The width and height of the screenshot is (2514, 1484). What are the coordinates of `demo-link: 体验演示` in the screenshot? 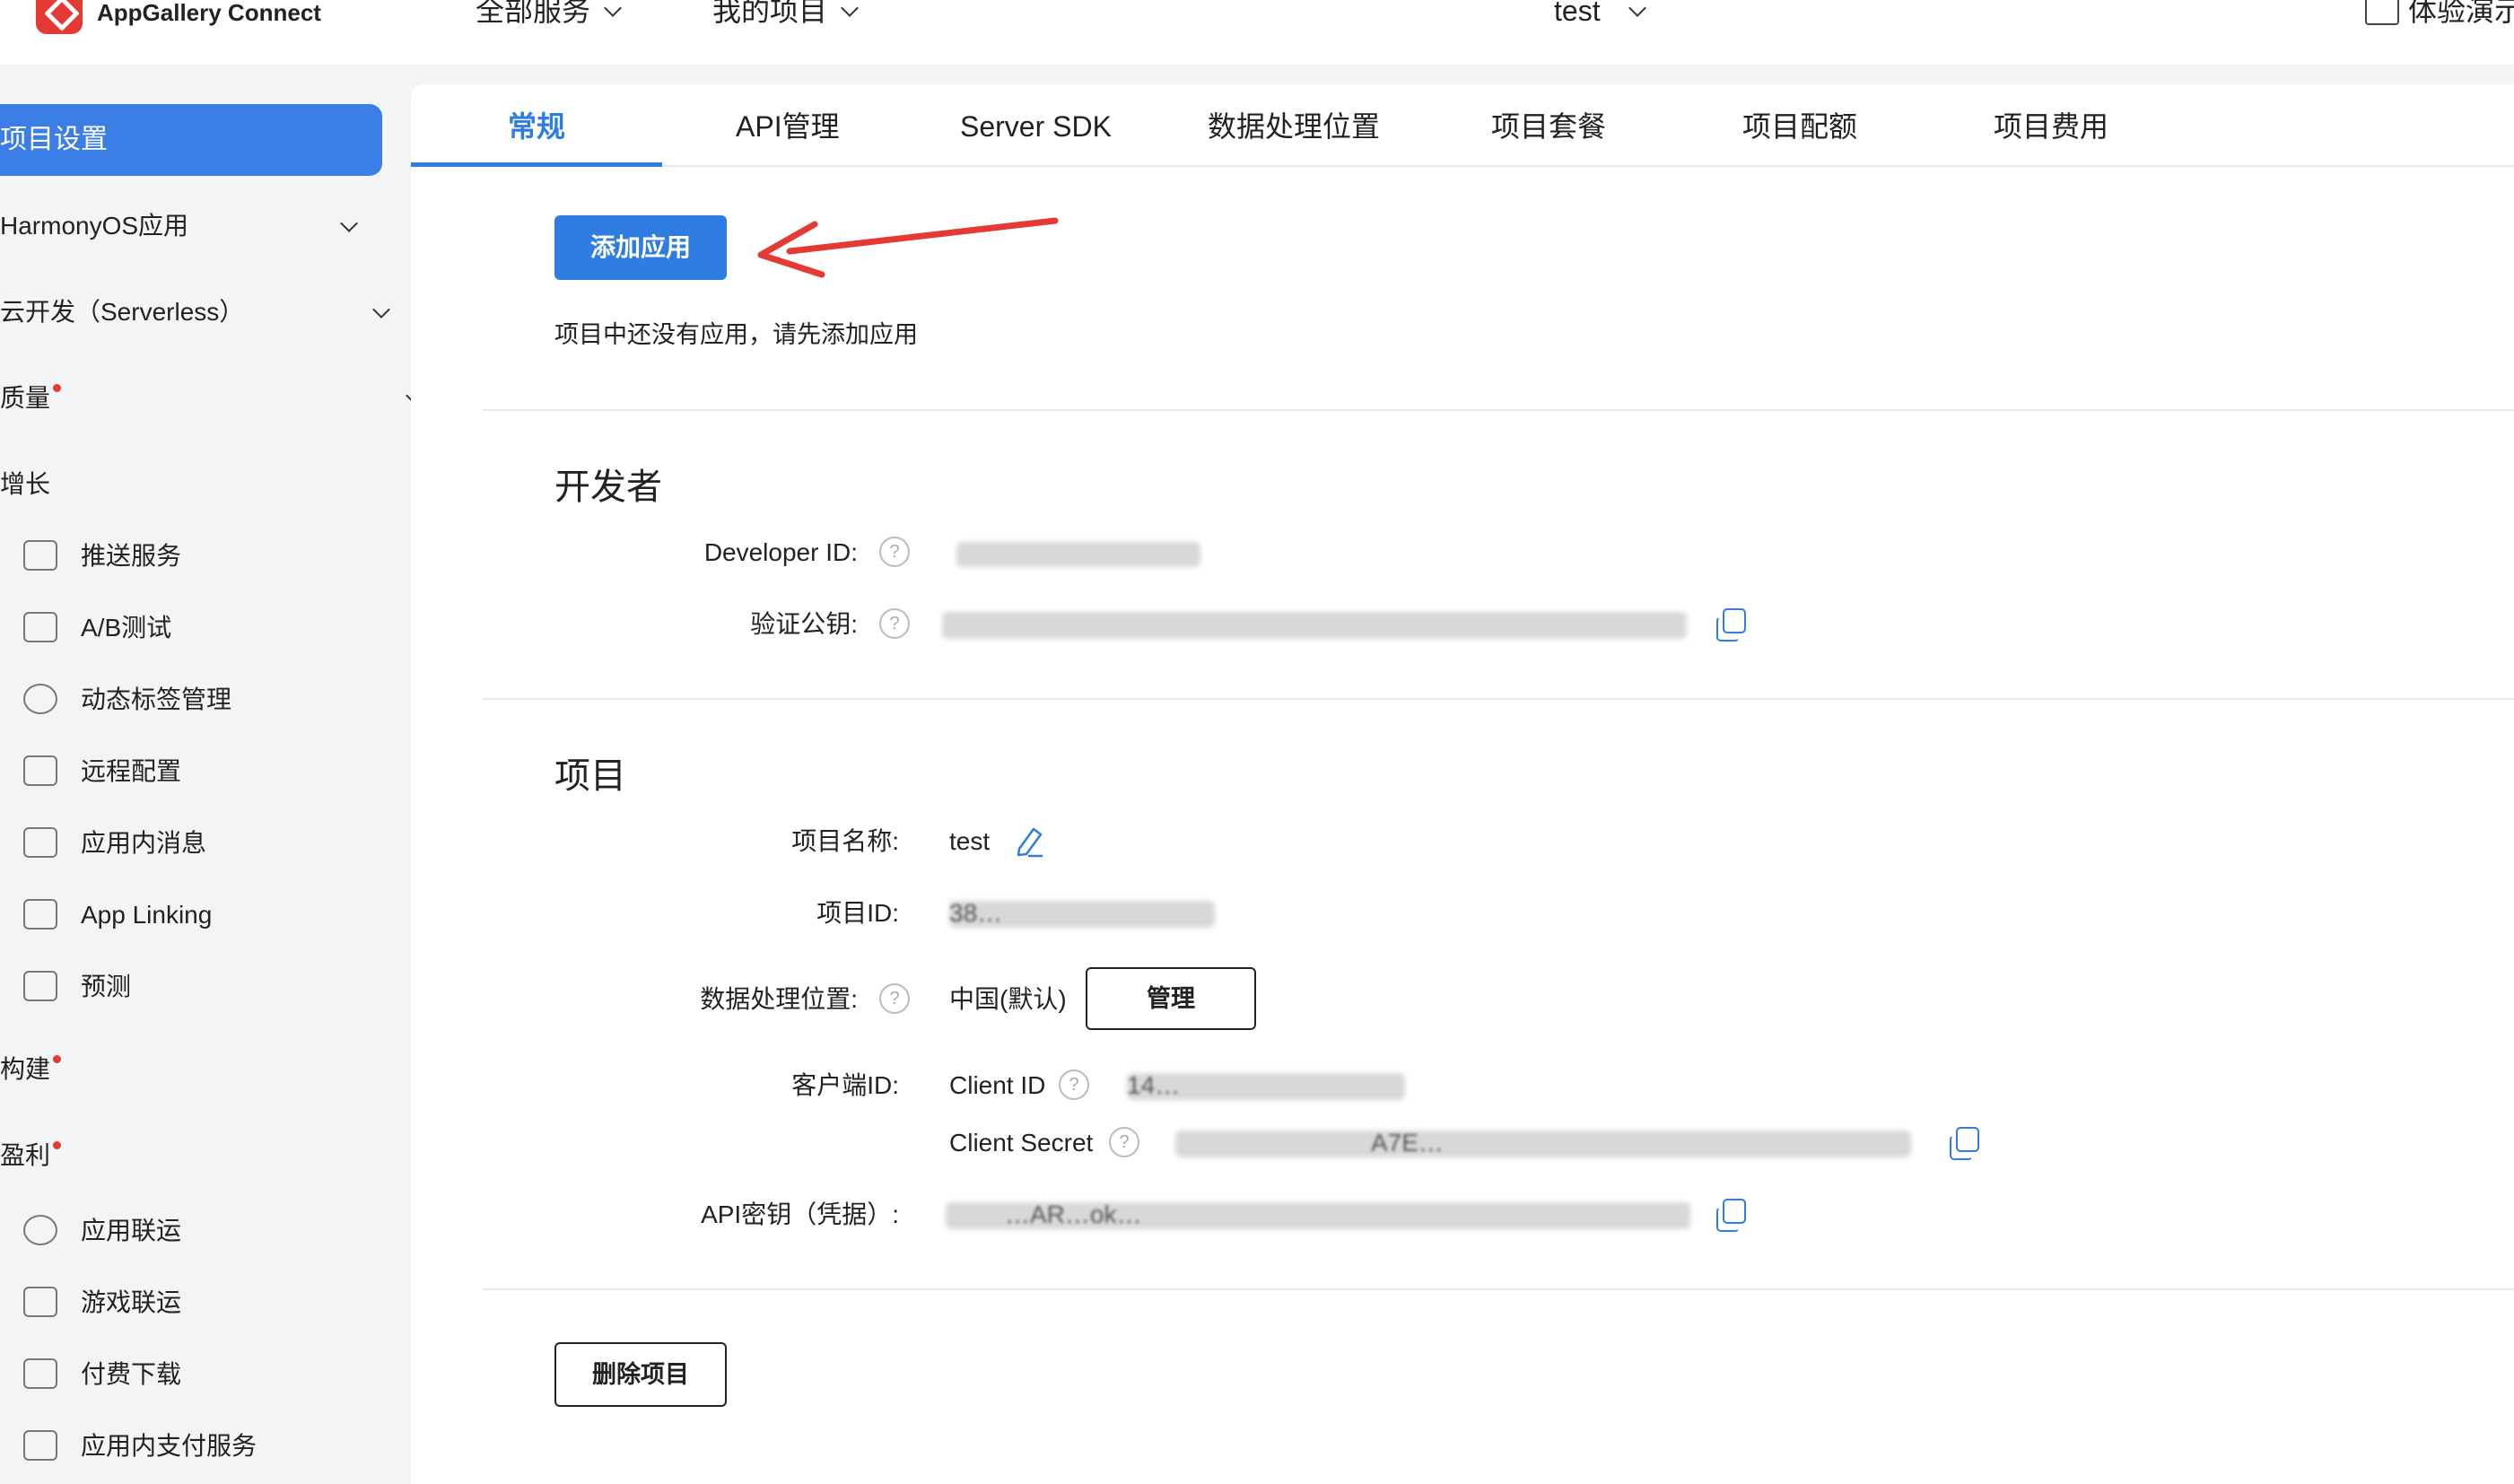 It's located at (2461, 15).